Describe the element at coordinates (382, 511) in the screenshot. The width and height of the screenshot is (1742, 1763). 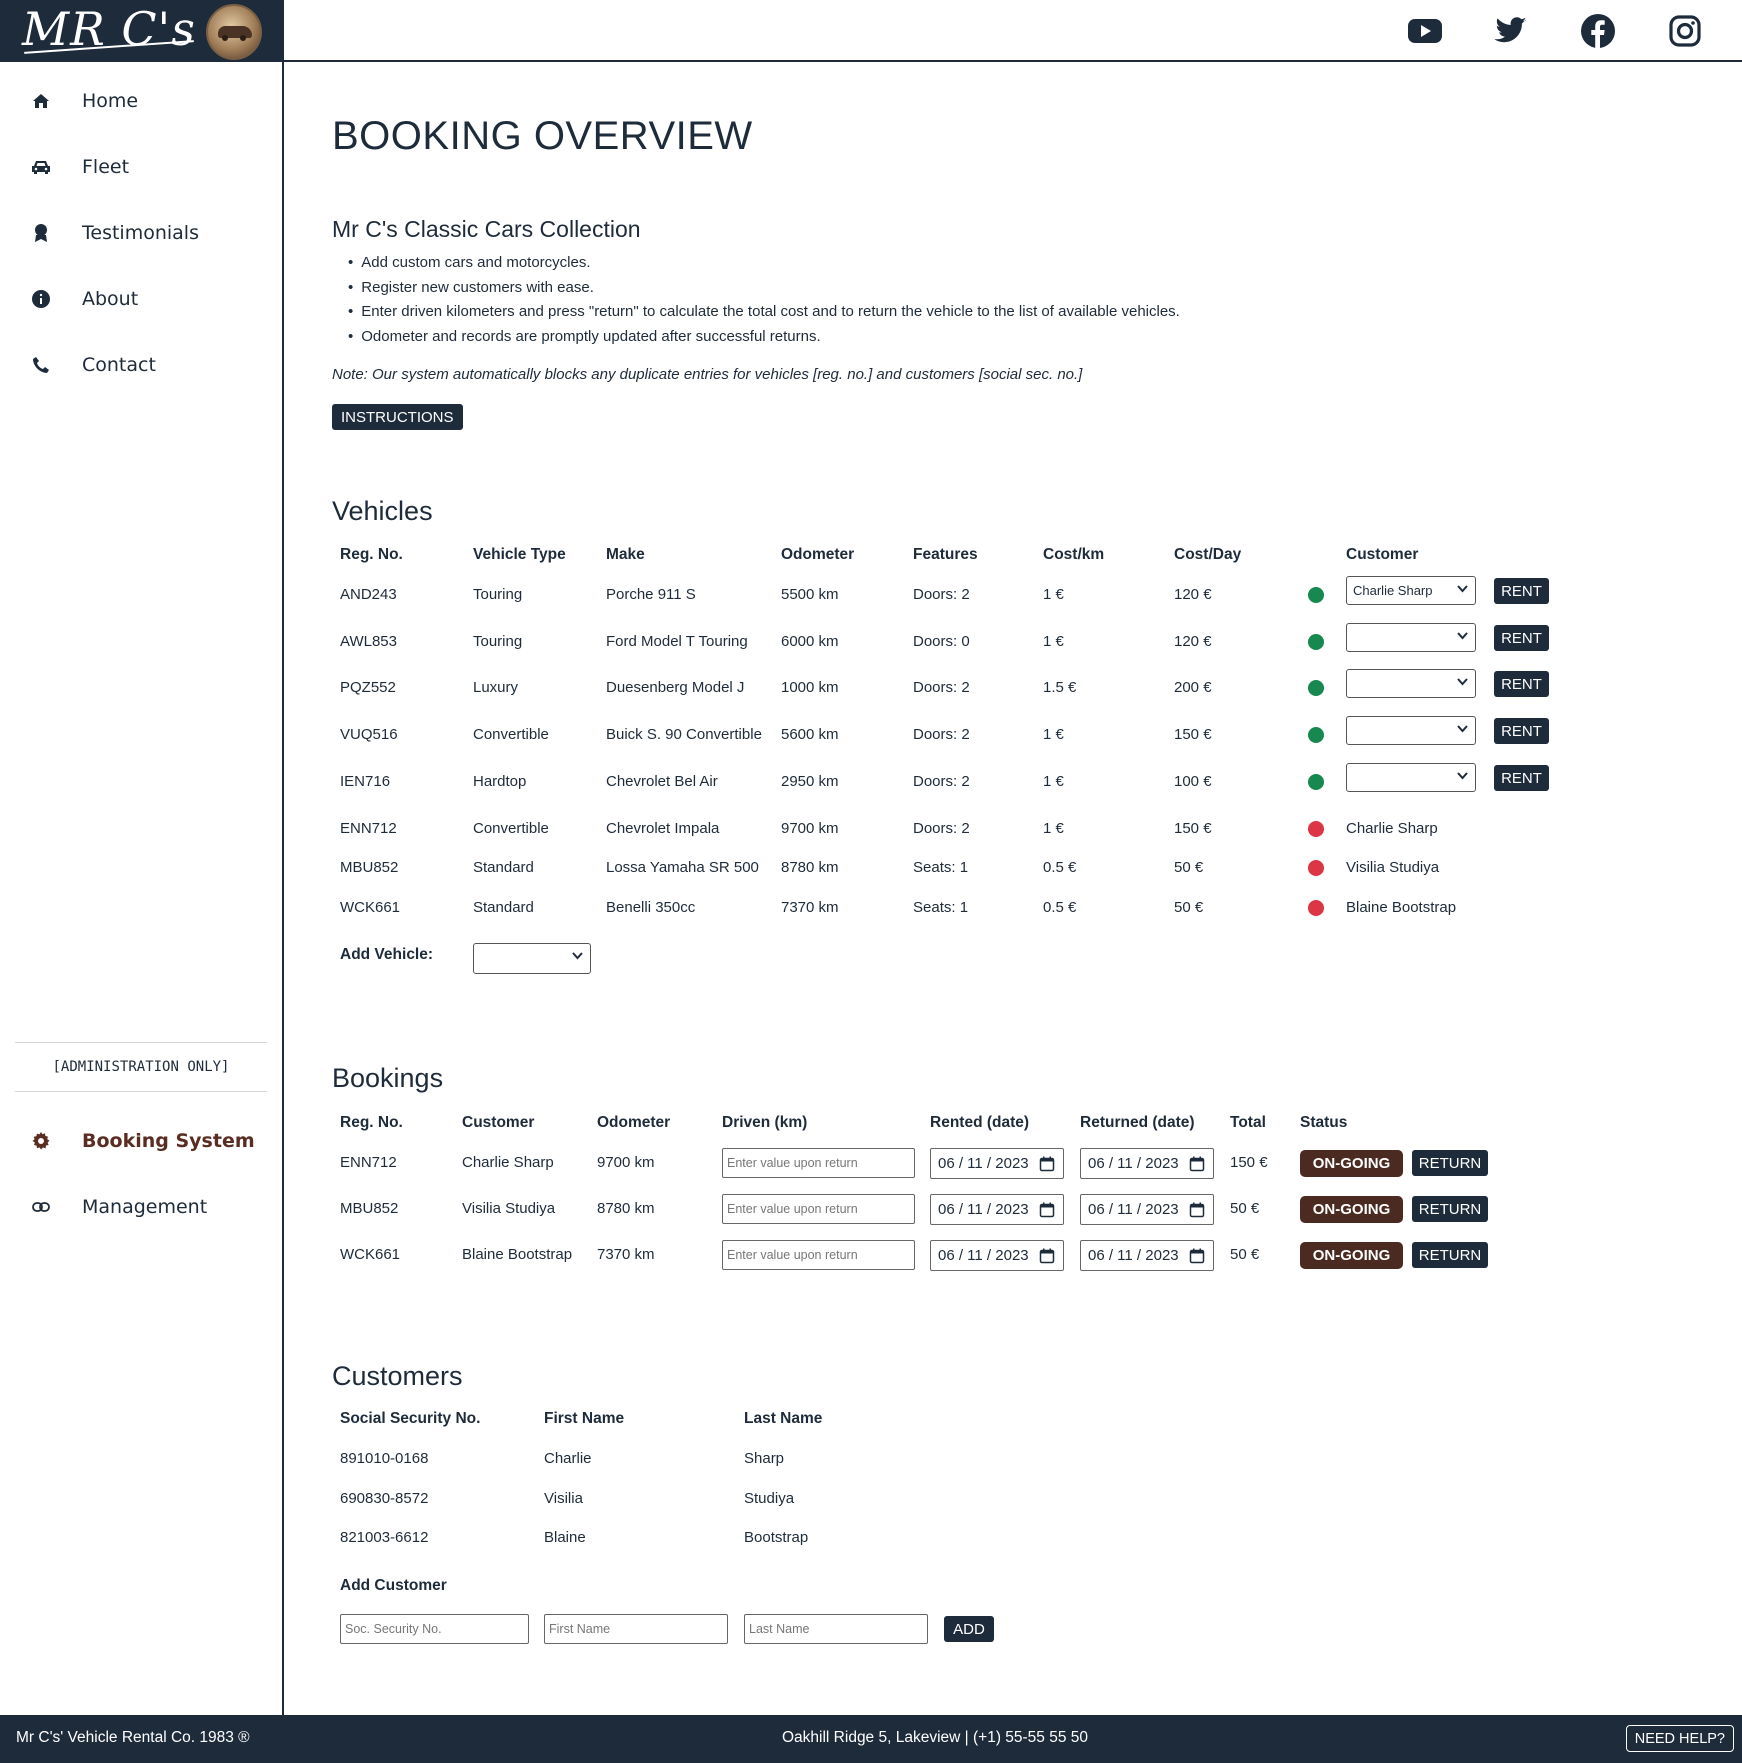
I see `vehicles-title: Vehicles` at that location.